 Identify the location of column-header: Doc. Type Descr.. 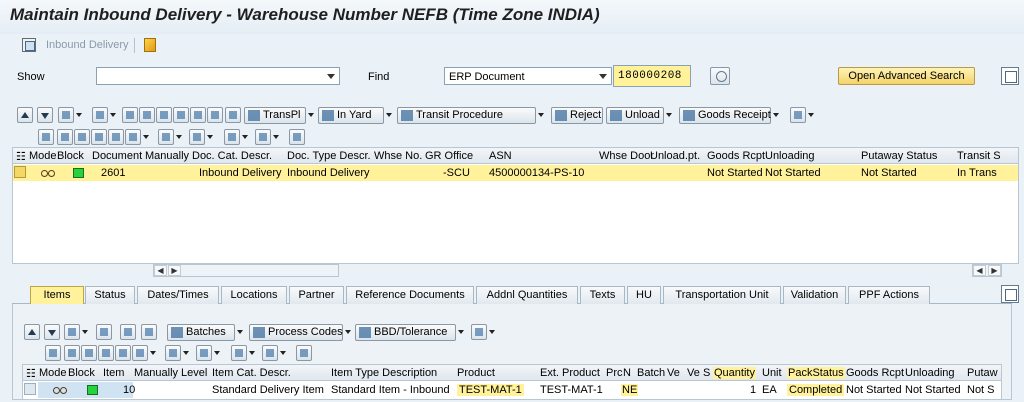
(329, 156).